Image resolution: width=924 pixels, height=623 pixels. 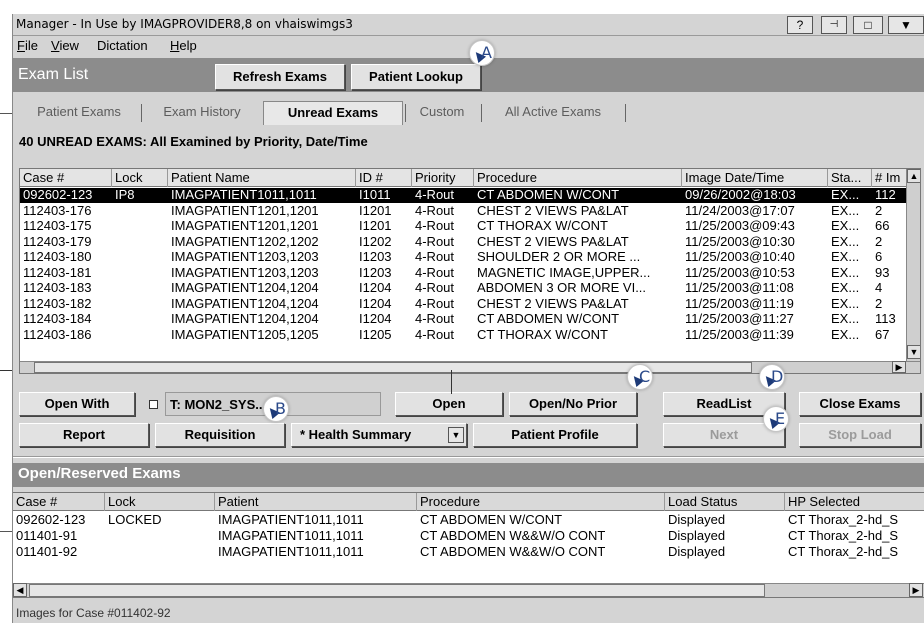 I want to click on scroll-right-arrow: ▶, so click(x=899, y=367).